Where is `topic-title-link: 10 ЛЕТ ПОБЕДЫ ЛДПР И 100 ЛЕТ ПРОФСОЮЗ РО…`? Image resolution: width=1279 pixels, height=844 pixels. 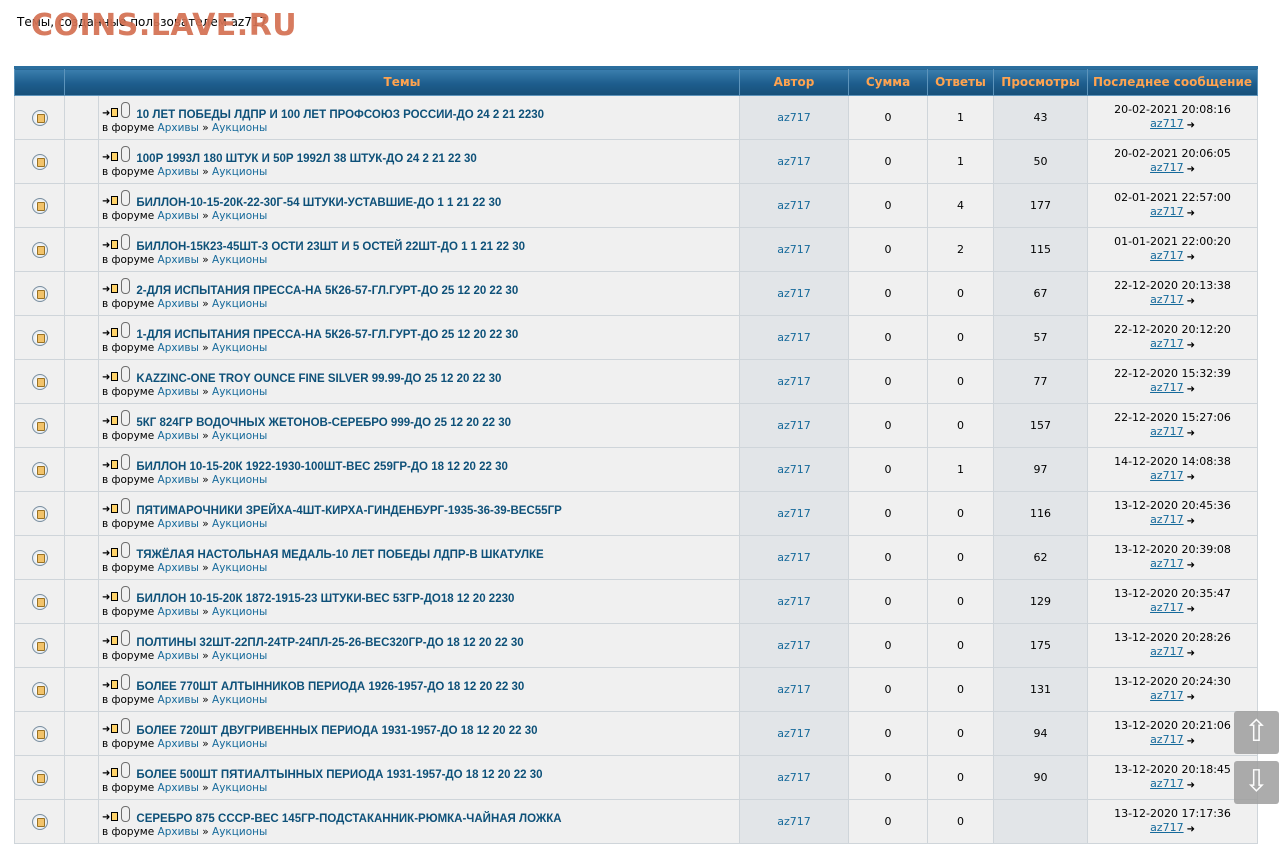
topic-title-link: 10 ЛЕТ ПОБЕДЫ ЛДПР И 100 ЛЕТ ПРОФСОЮЗ РО… is located at coordinates (340, 115).